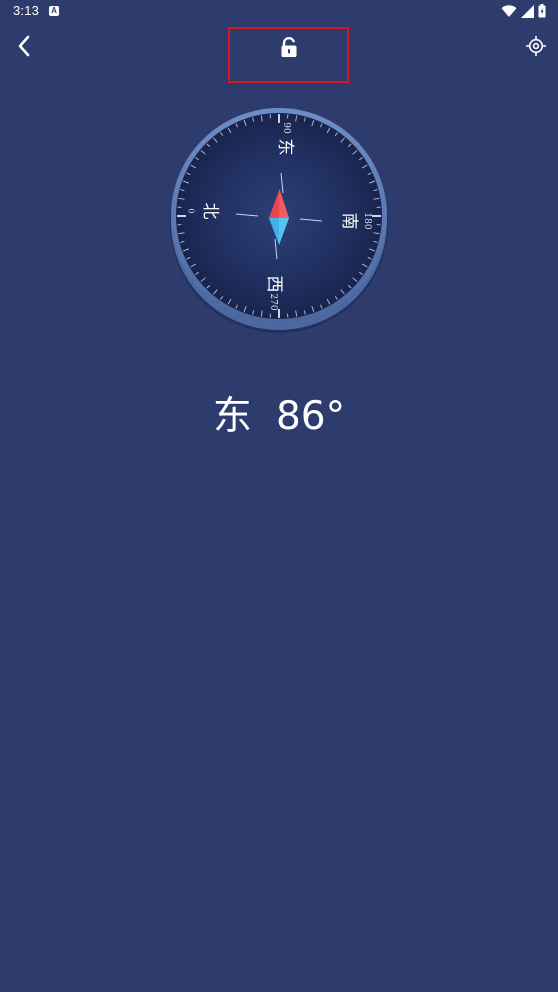 Image resolution: width=558 pixels, height=992 pixels. I want to click on locate-button, so click(536, 46).